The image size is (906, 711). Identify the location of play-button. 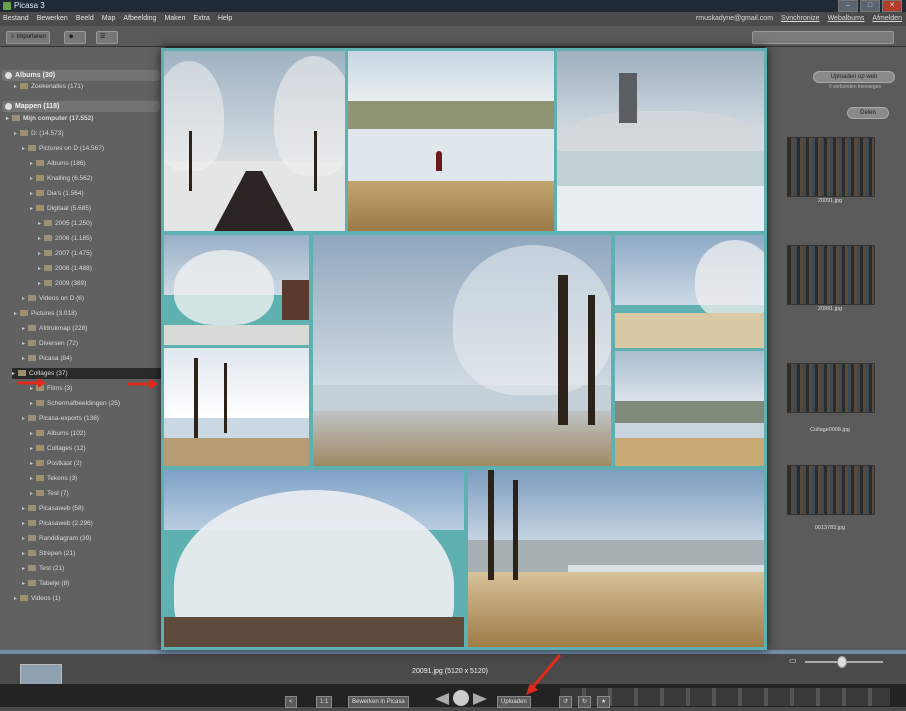
(461, 698).